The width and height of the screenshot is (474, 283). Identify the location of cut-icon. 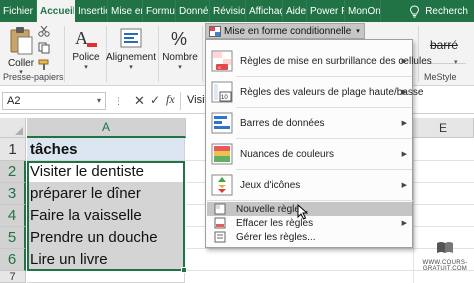
(44, 31).